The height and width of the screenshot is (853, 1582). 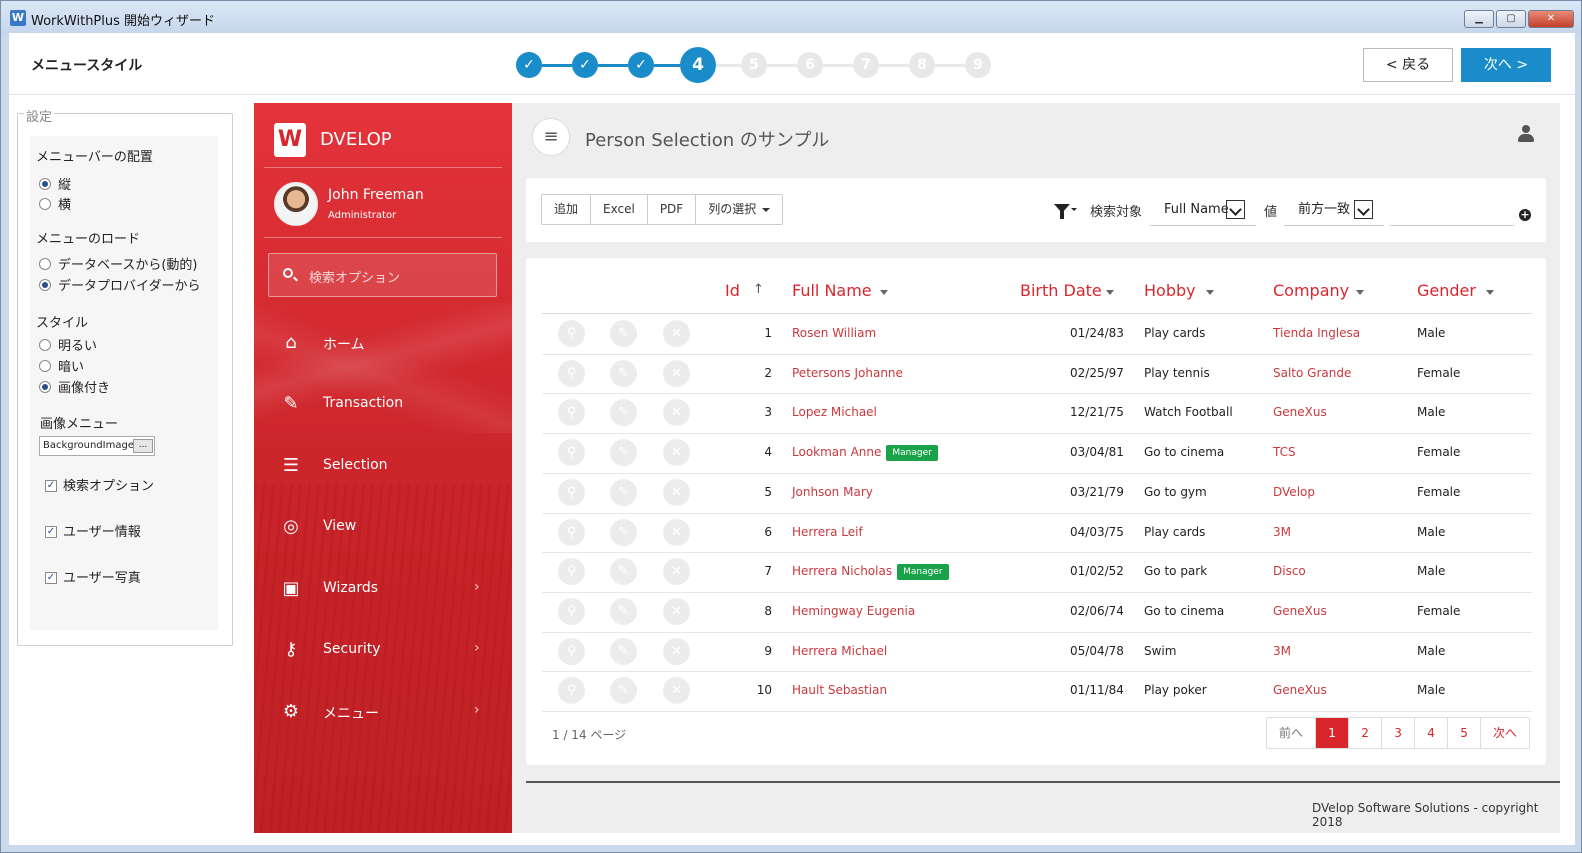 What do you see at coordinates (567, 209) in the screenshot?
I see `add-button: 追加` at bounding box center [567, 209].